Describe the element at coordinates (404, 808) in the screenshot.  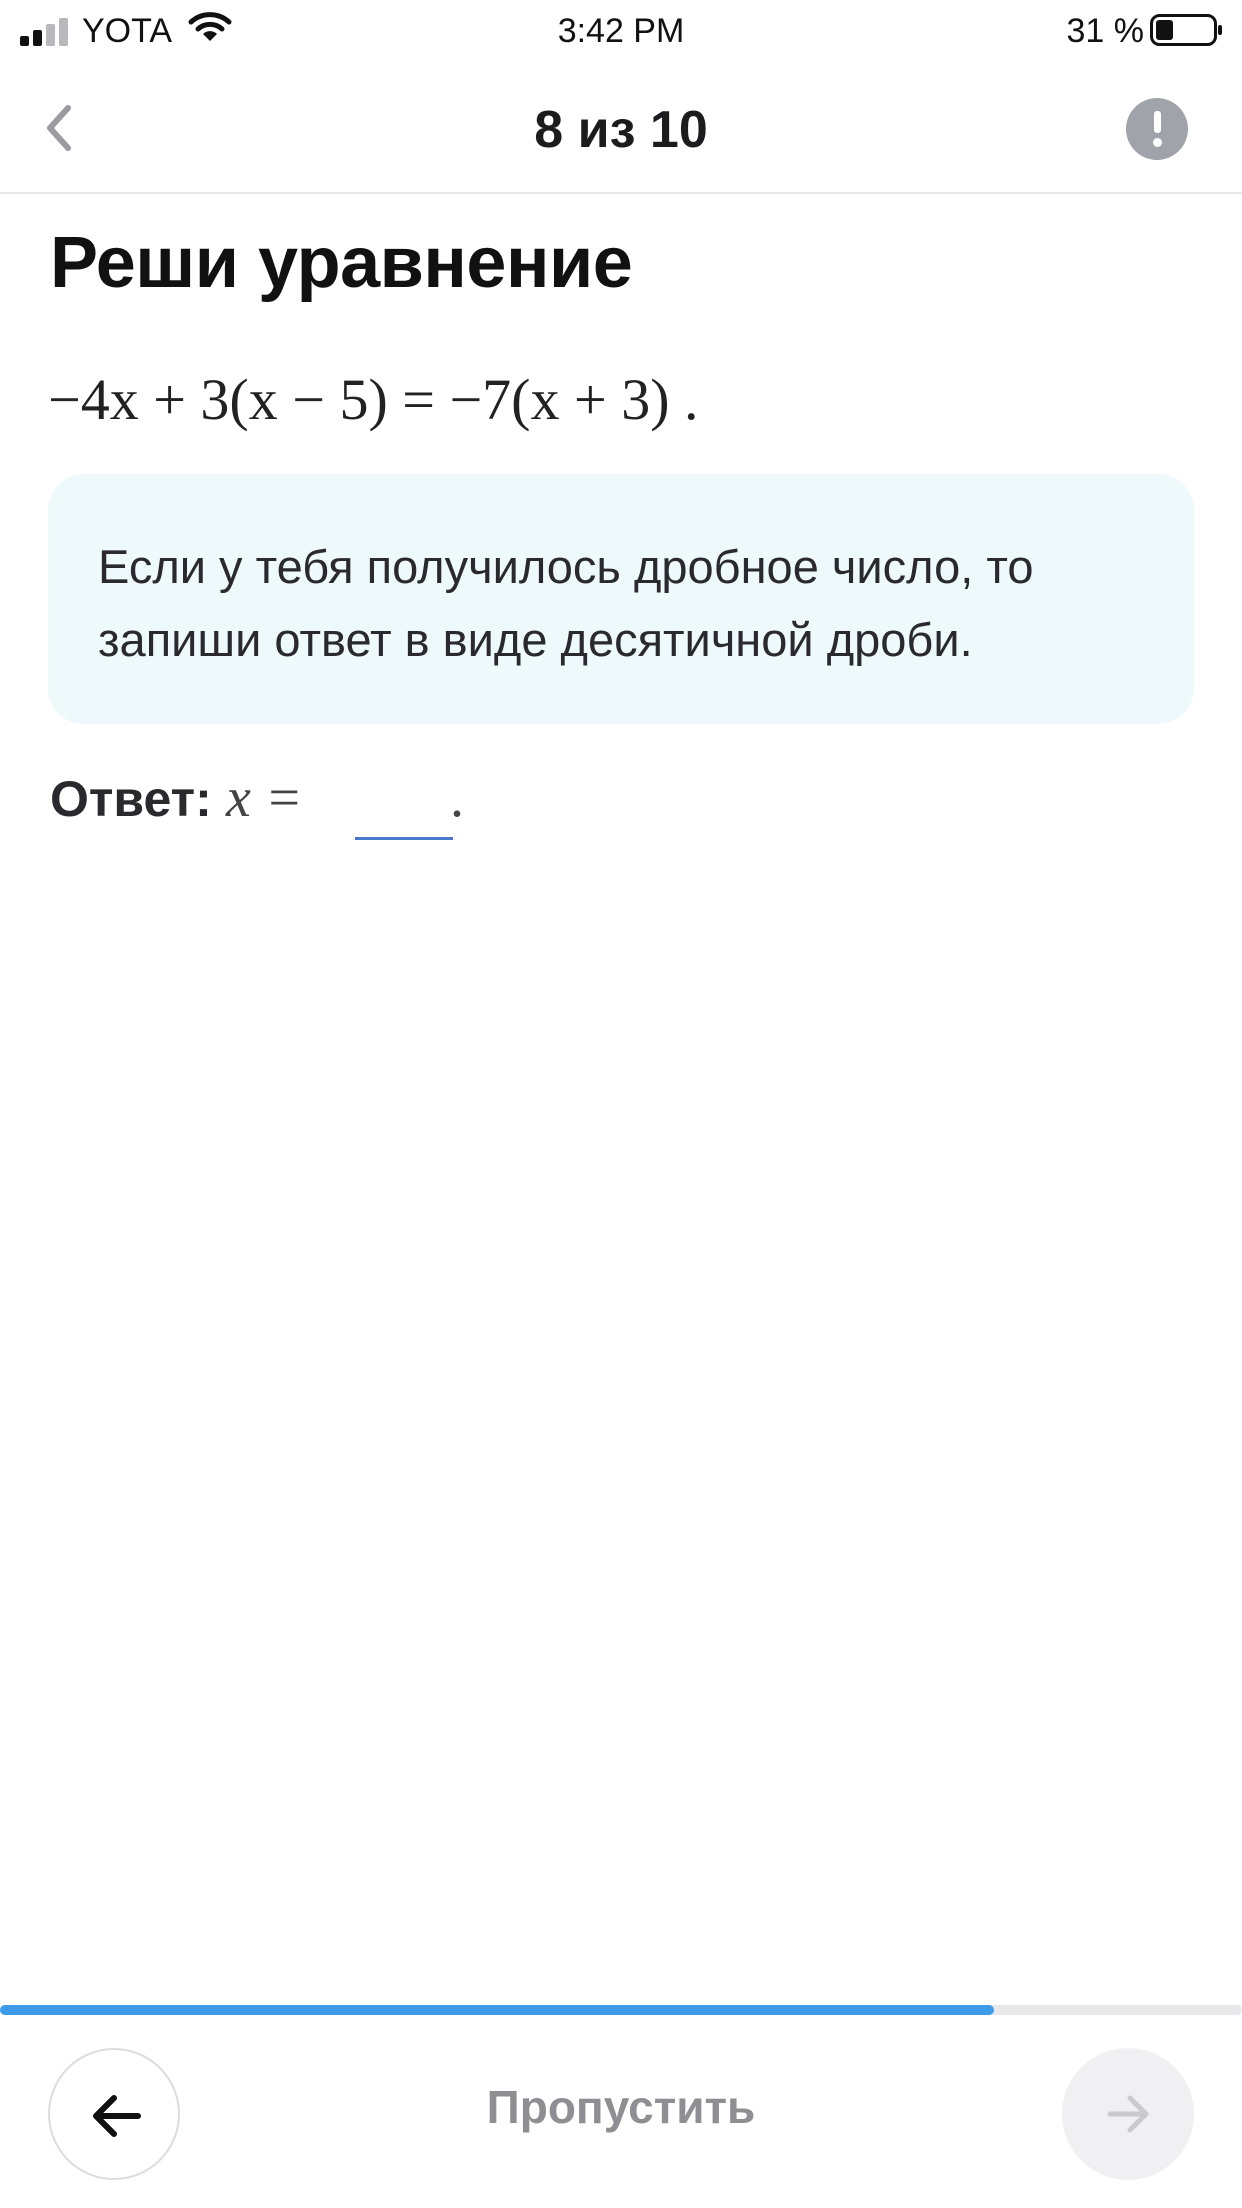
I see `answer-input` at that location.